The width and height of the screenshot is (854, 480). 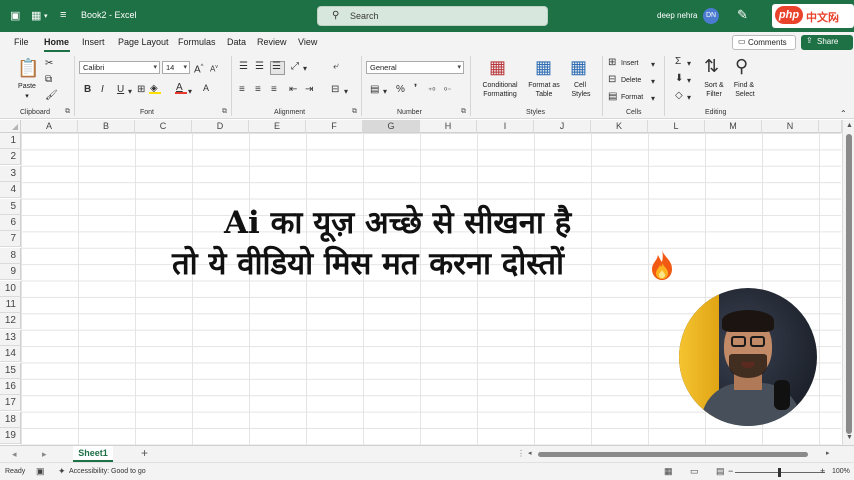 I want to click on select-all-corner, so click(x=10, y=126).